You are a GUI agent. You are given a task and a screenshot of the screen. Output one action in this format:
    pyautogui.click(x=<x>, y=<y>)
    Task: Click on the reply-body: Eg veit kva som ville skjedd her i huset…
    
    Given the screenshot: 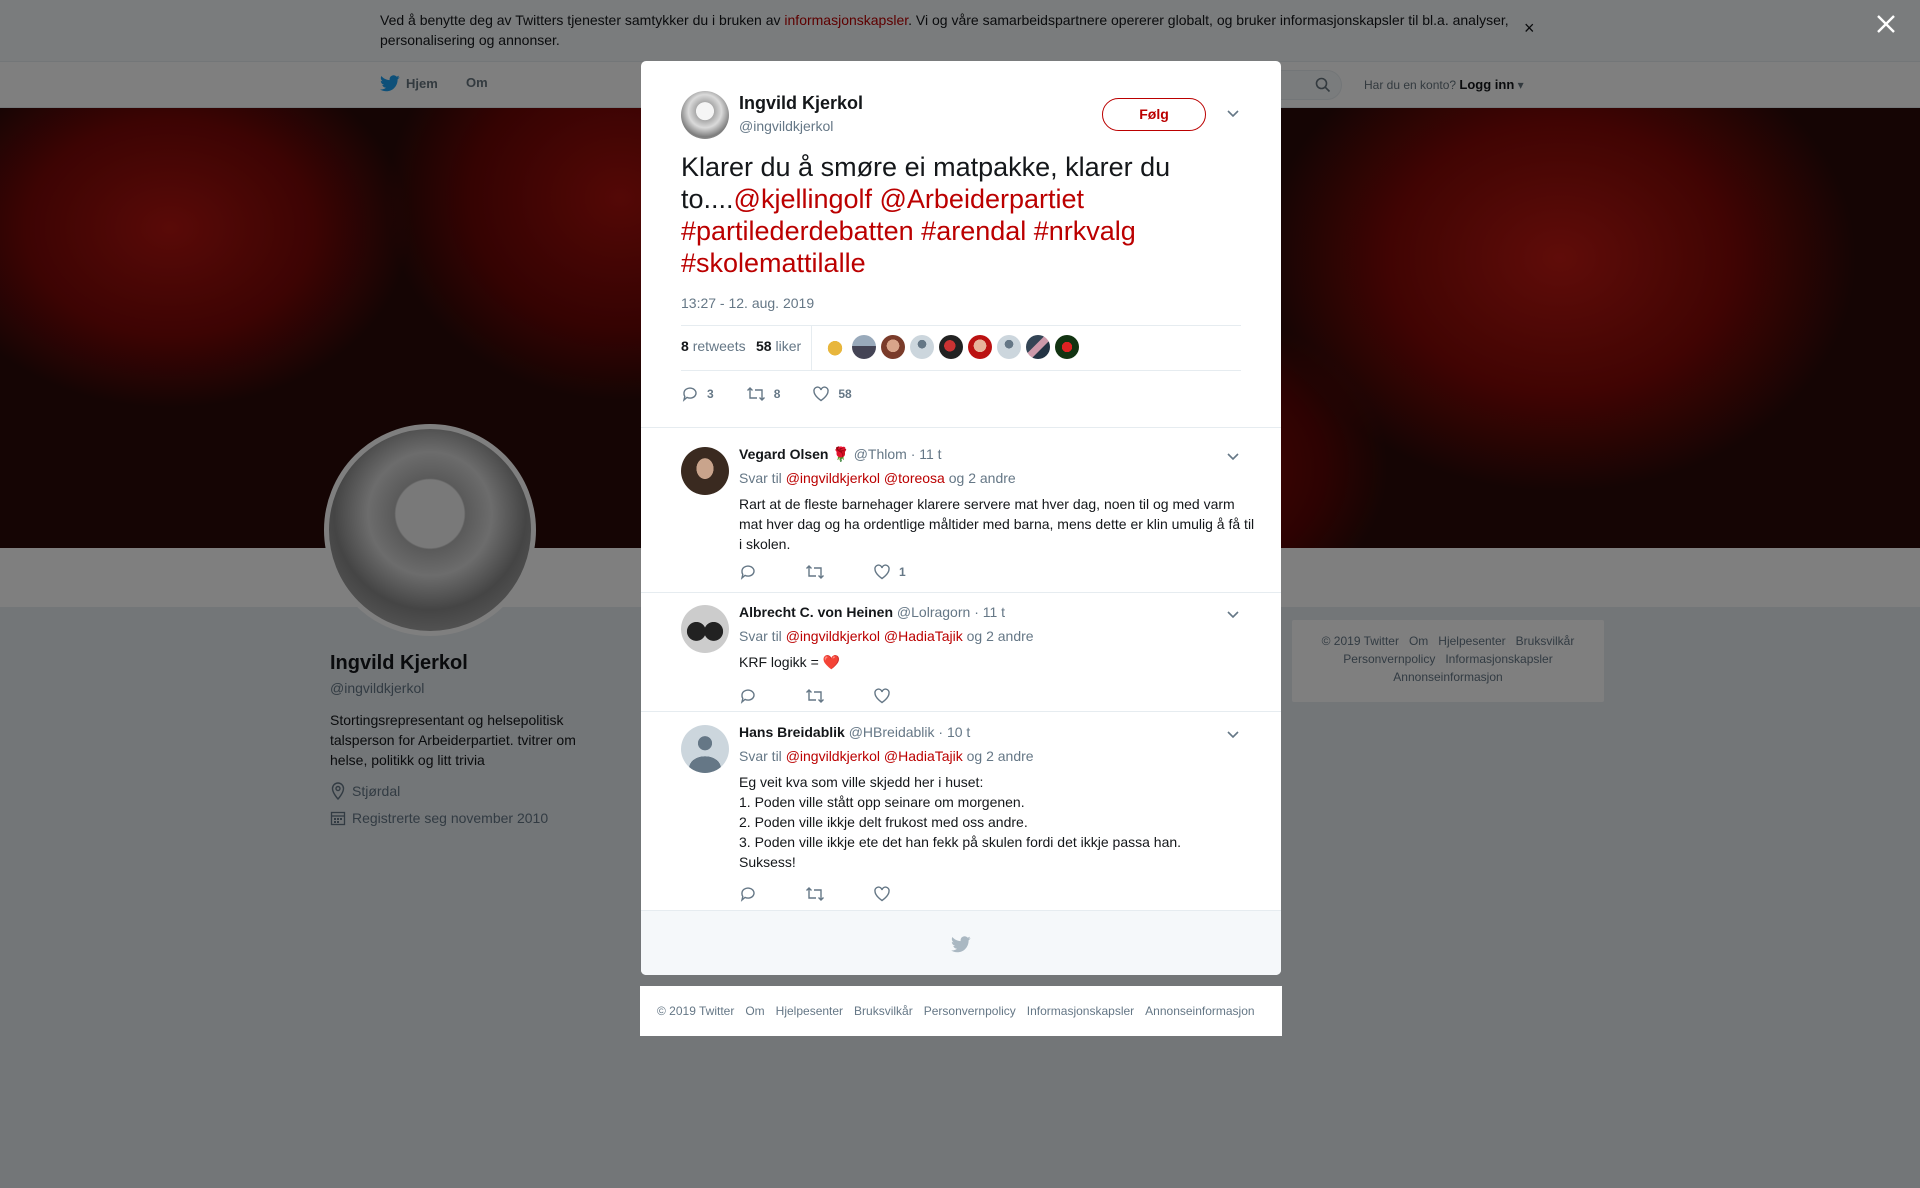 What is the action you would take?
    pyautogui.click(x=960, y=822)
    